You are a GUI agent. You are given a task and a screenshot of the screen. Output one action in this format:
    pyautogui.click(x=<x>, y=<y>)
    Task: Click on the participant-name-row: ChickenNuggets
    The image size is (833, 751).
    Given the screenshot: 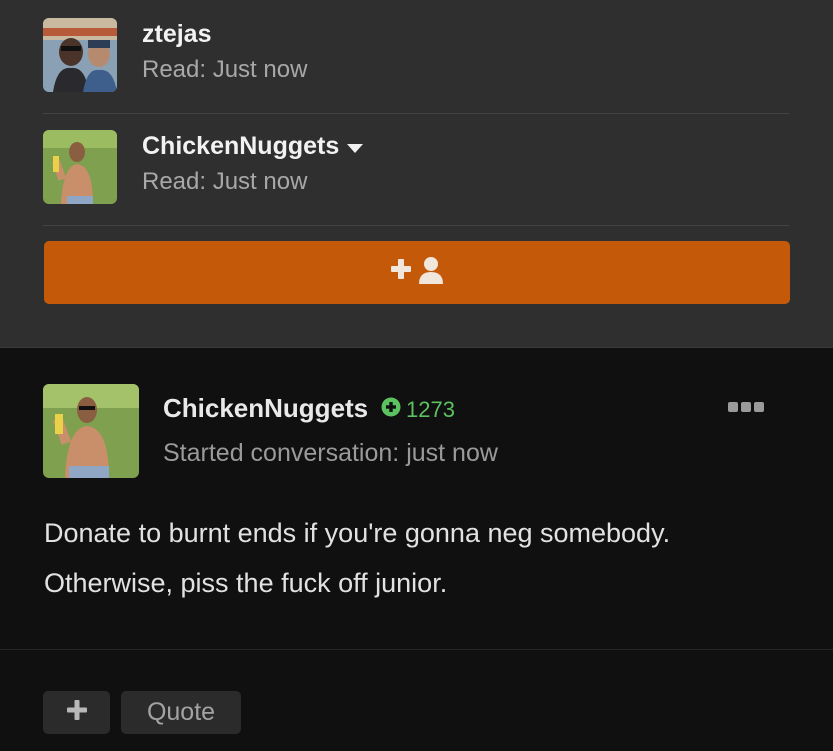 What is the action you would take?
    pyautogui.click(x=253, y=146)
    